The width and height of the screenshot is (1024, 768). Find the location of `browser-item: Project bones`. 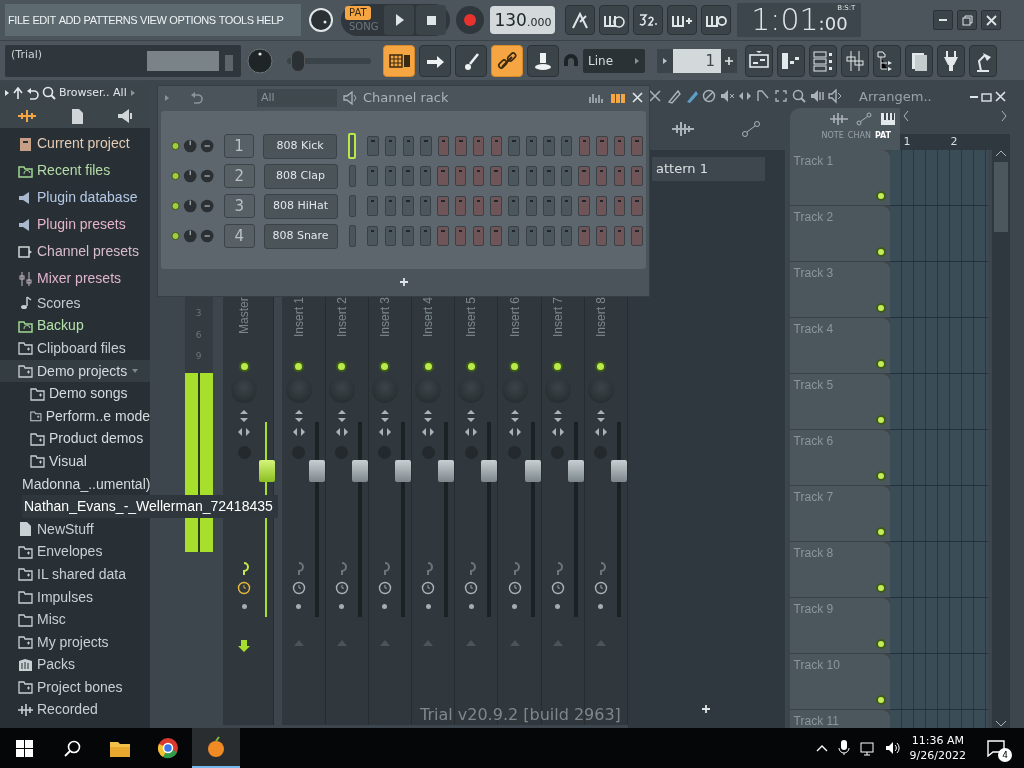

browser-item: Project bones is located at coordinates (80, 687).